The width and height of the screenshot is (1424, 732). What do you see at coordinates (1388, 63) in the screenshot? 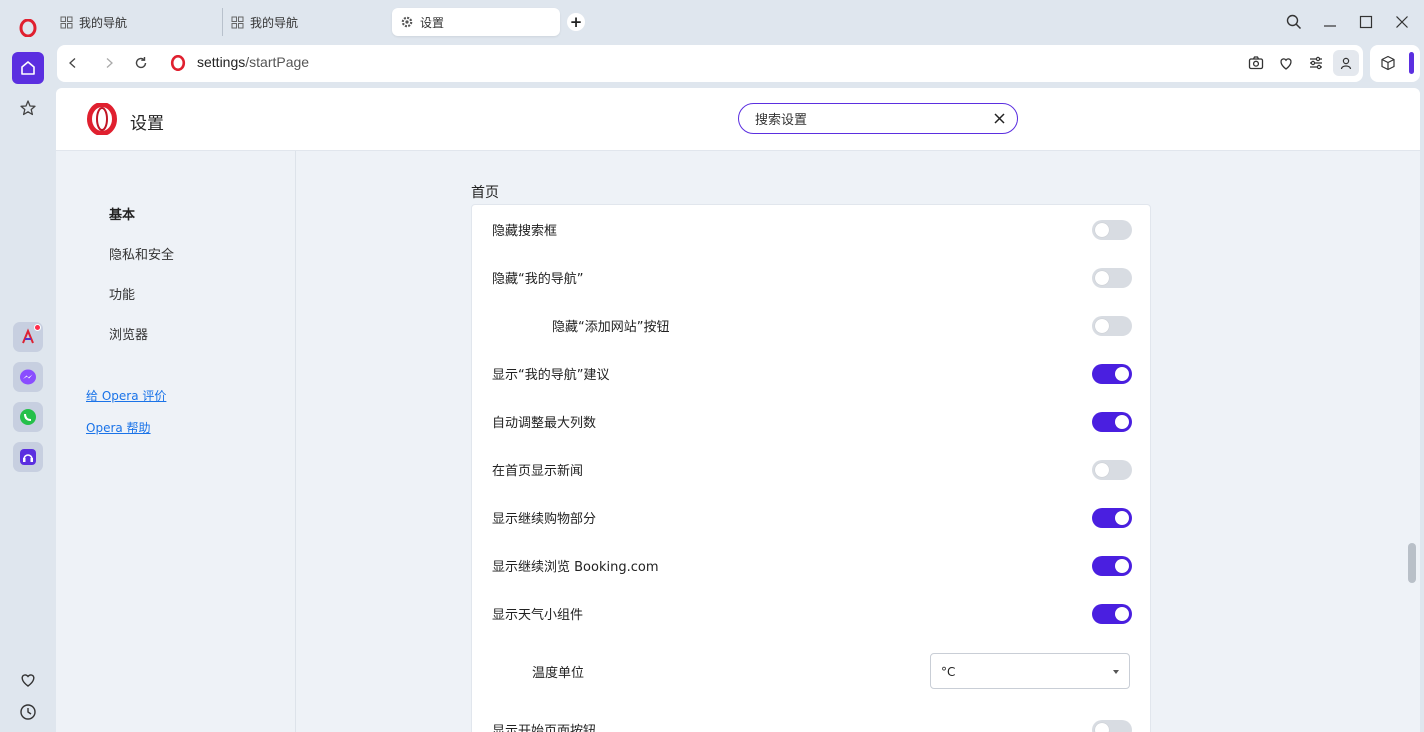
I see `extensions-cube-icon` at bounding box center [1388, 63].